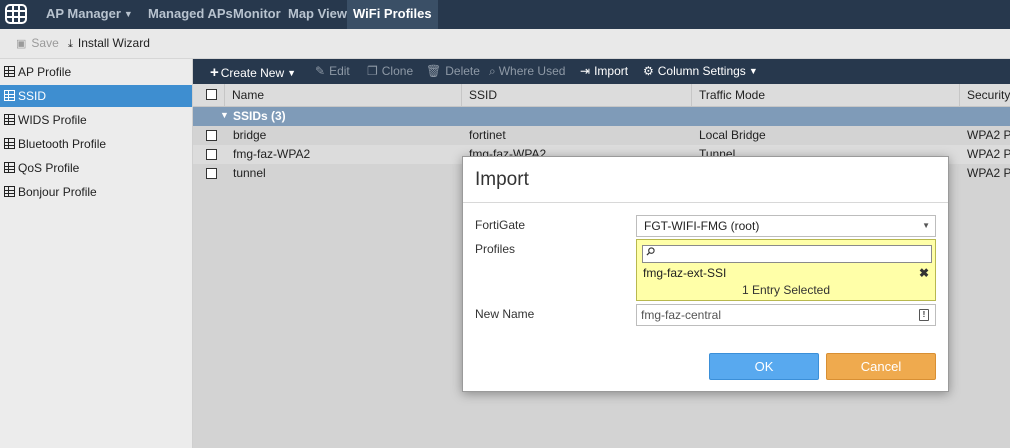 The image size is (1010, 448). What do you see at coordinates (462, 71) in the screenshot?
I see `delete-label: Delete` at bounding box center [462, 71].